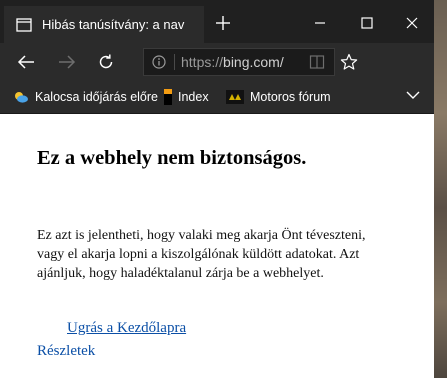  Describe the element at coordinates (67, 62) in the screenshot. I see `forward-button` at that location.